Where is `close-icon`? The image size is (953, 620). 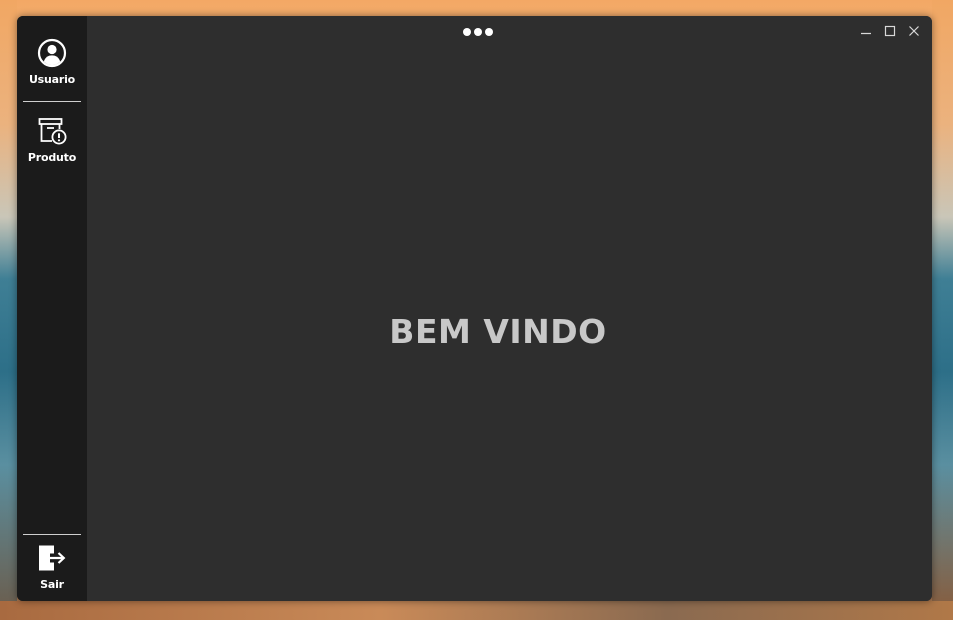 close-icon is located at coordinates (914, 31).